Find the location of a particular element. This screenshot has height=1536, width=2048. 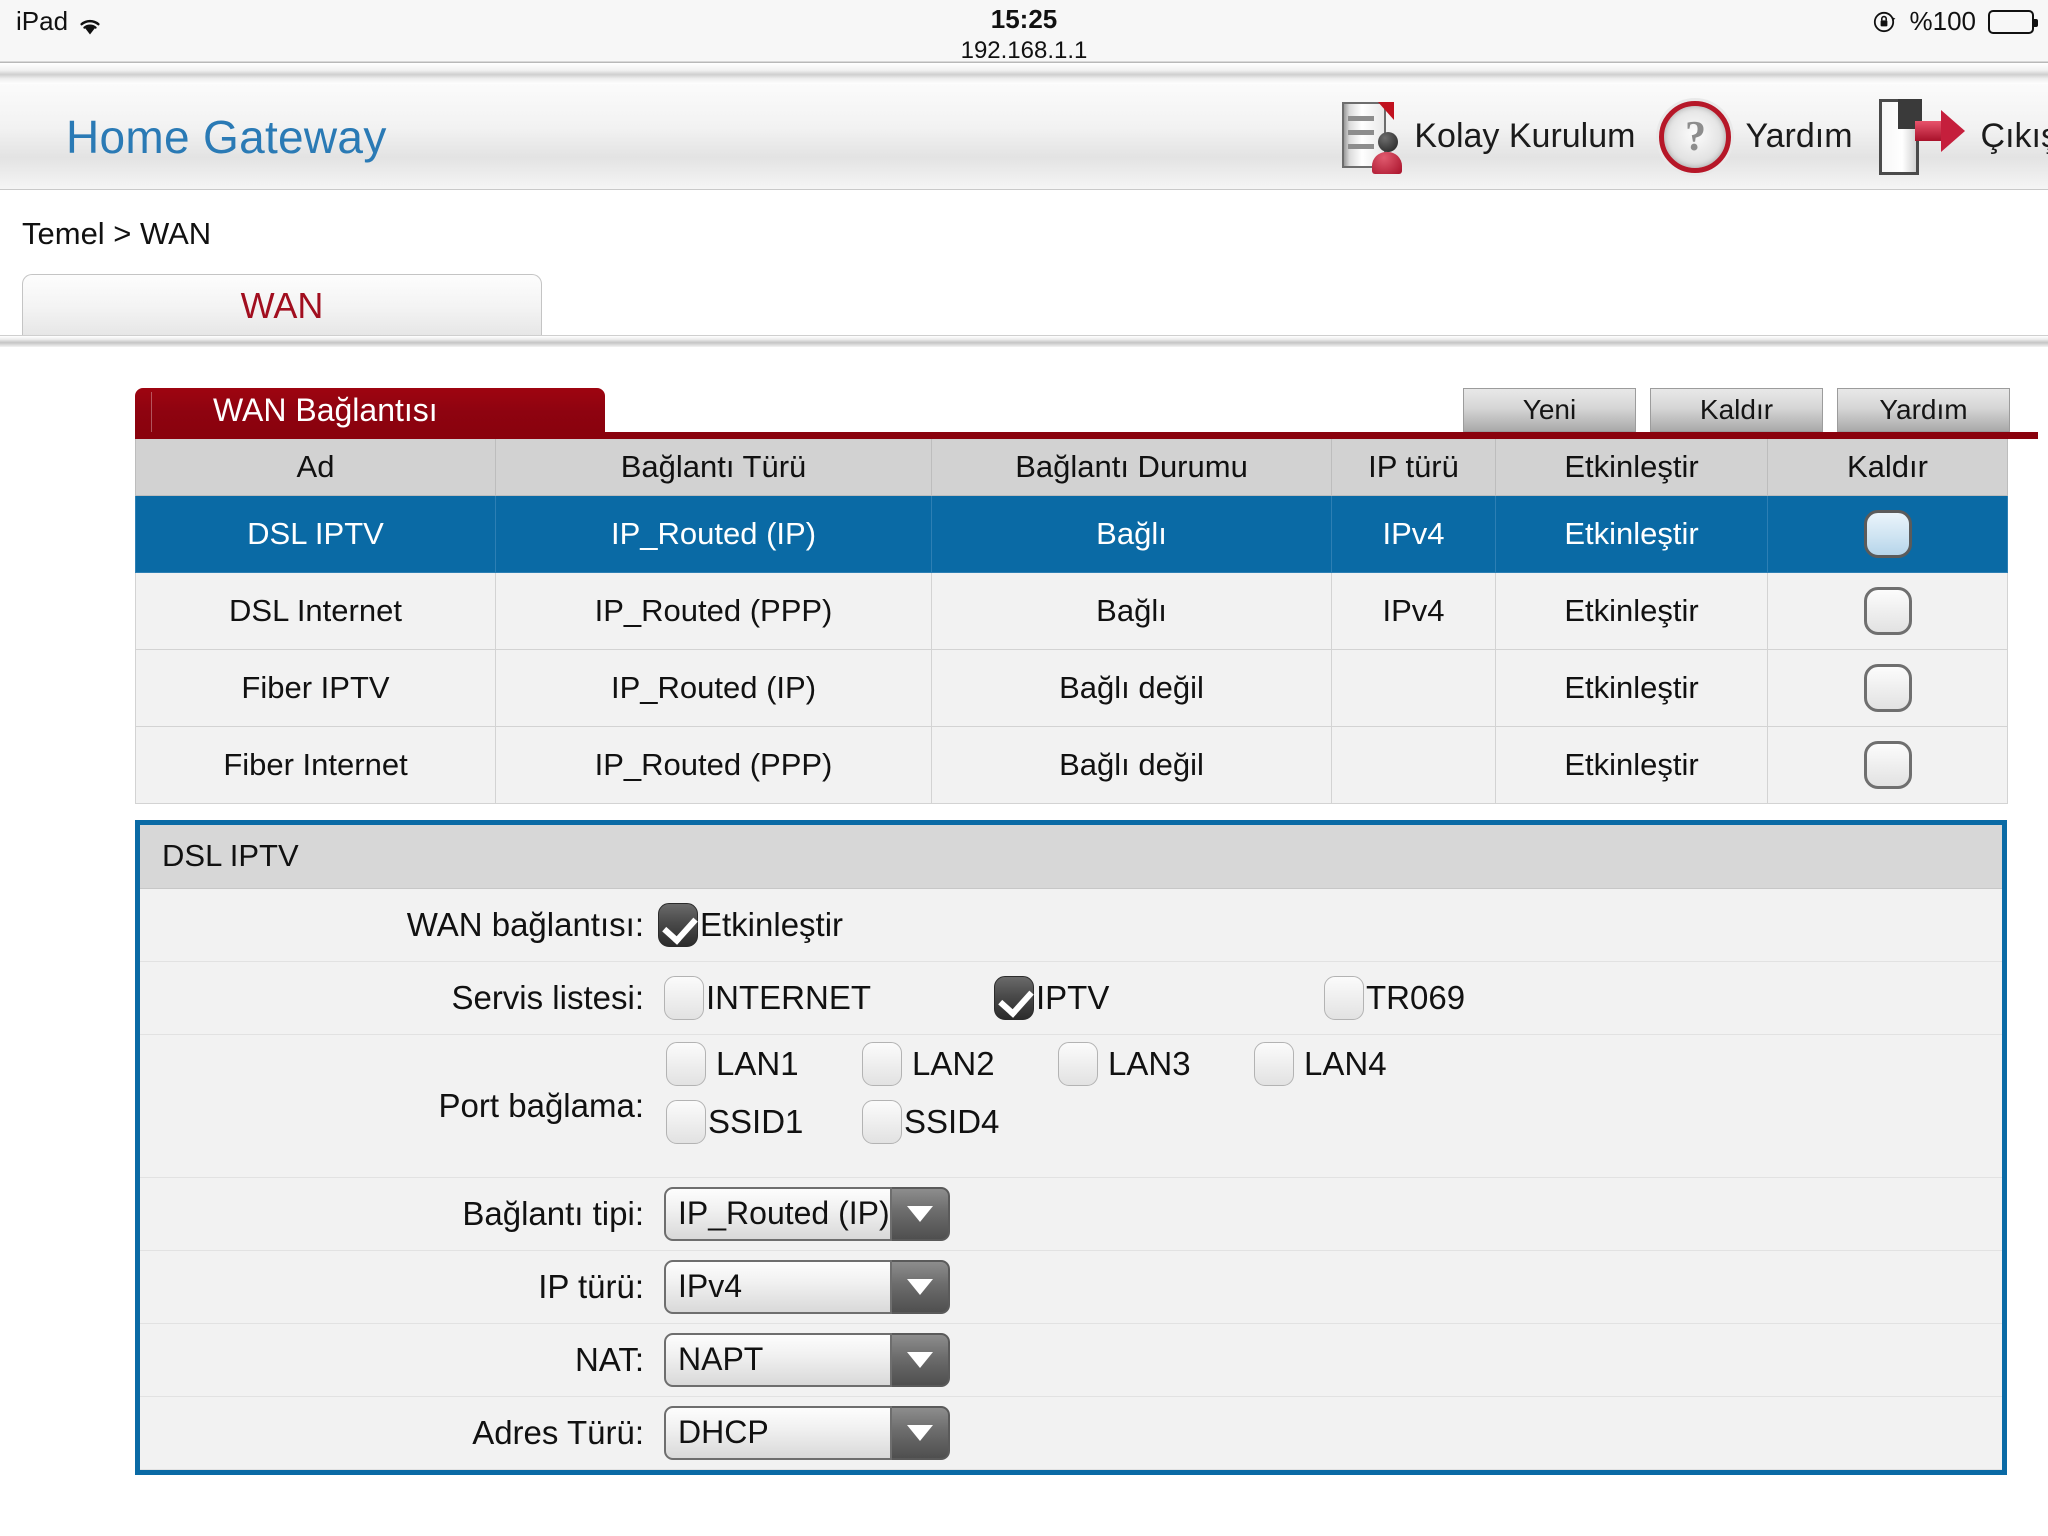

cell-ad: DSL Internet is located at coordinates (315, 610).